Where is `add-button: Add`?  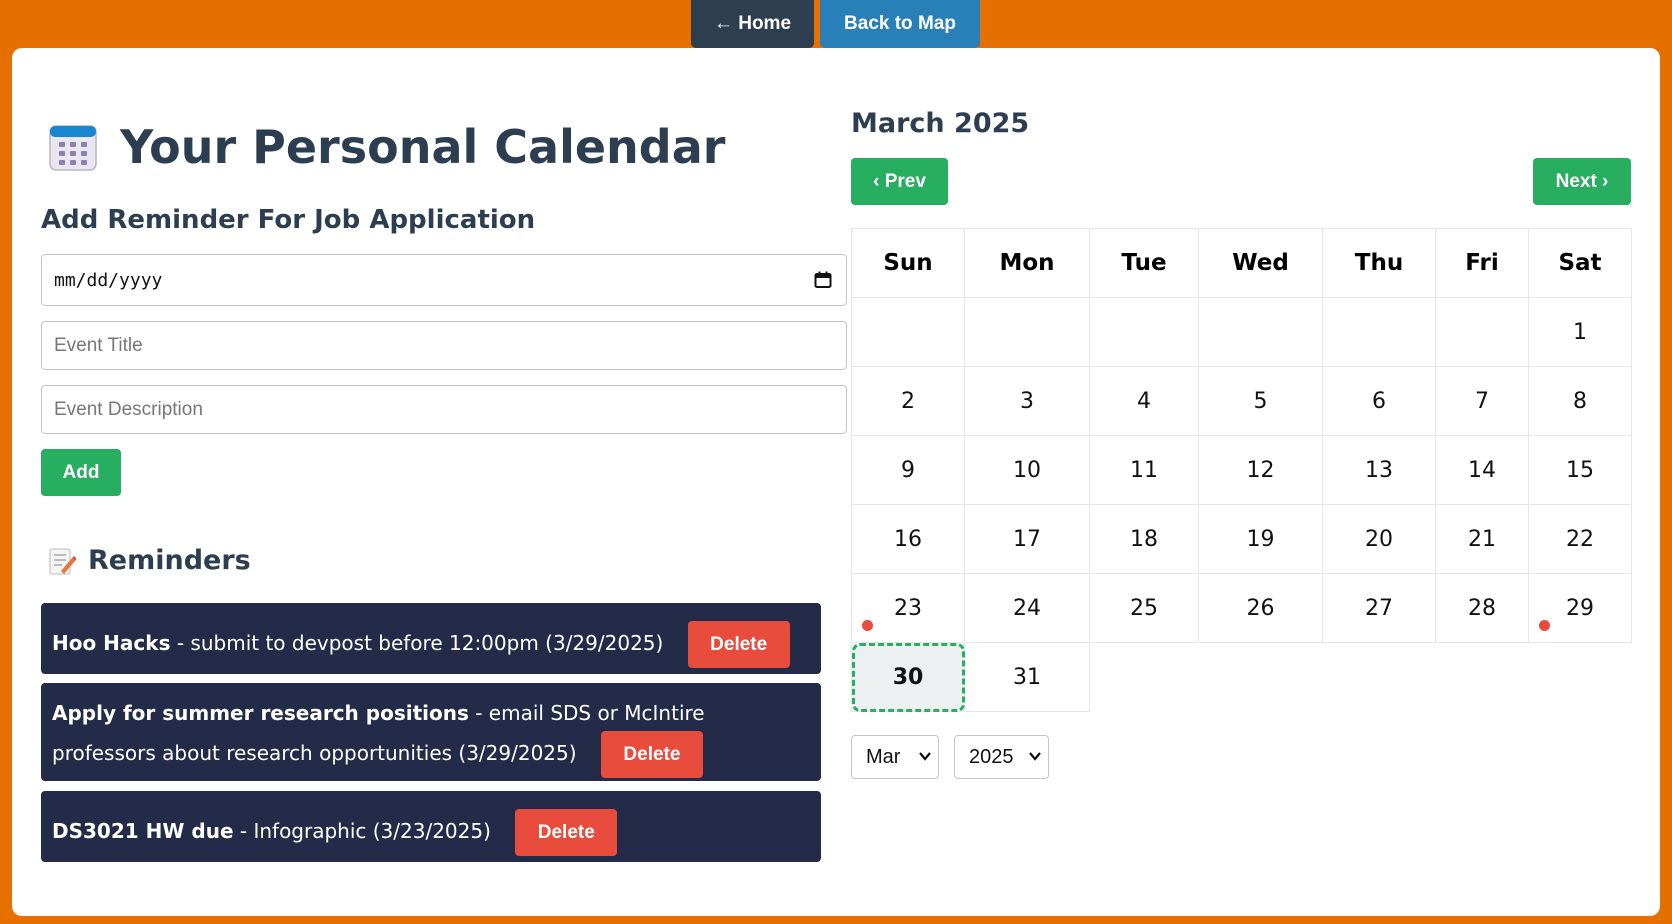
add-button: Add is located at coordinates (81, 472).